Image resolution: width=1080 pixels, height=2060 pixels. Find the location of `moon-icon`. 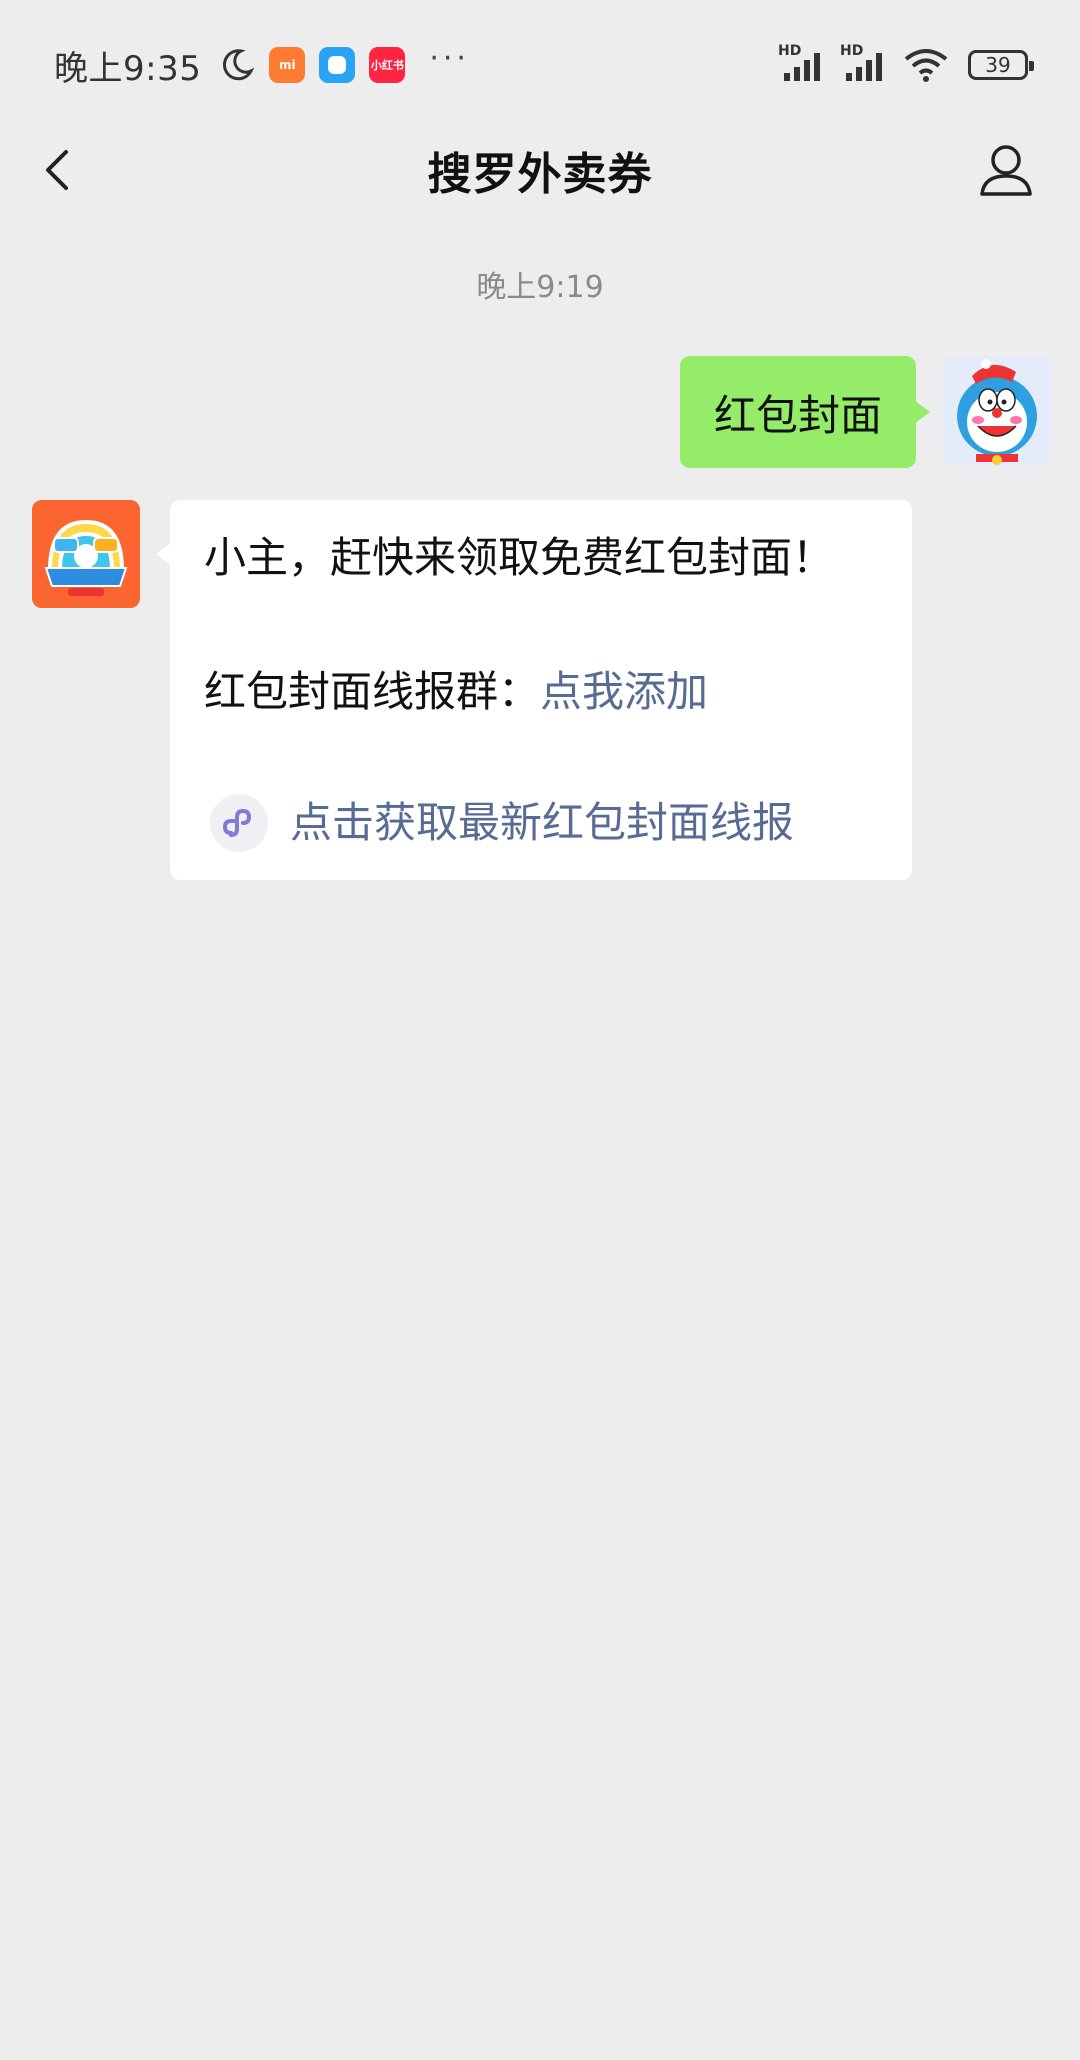

moon-icon is located at coordinates (239, 65).